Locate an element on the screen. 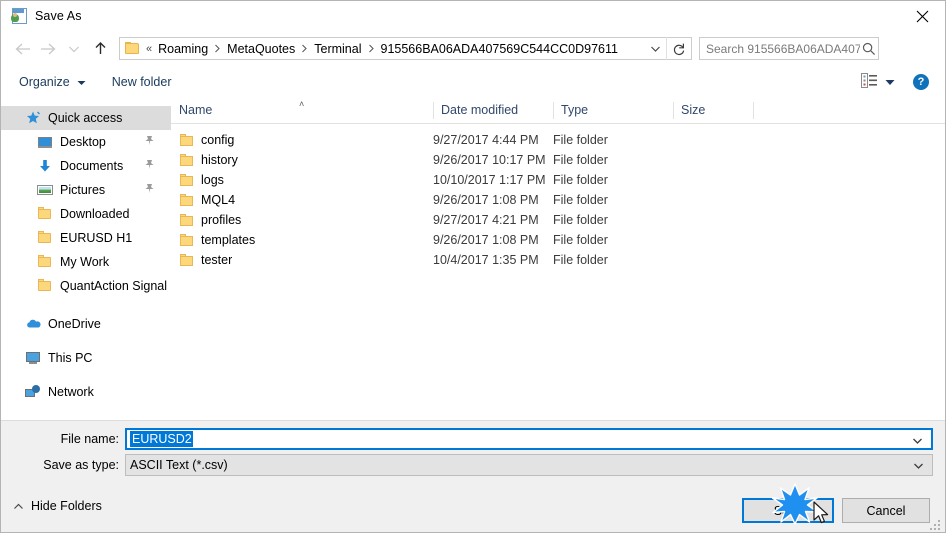 The image size is (946, 533). file-date-modified: 9/27/2017 4:21 PM is located at coordinates (486, 220).